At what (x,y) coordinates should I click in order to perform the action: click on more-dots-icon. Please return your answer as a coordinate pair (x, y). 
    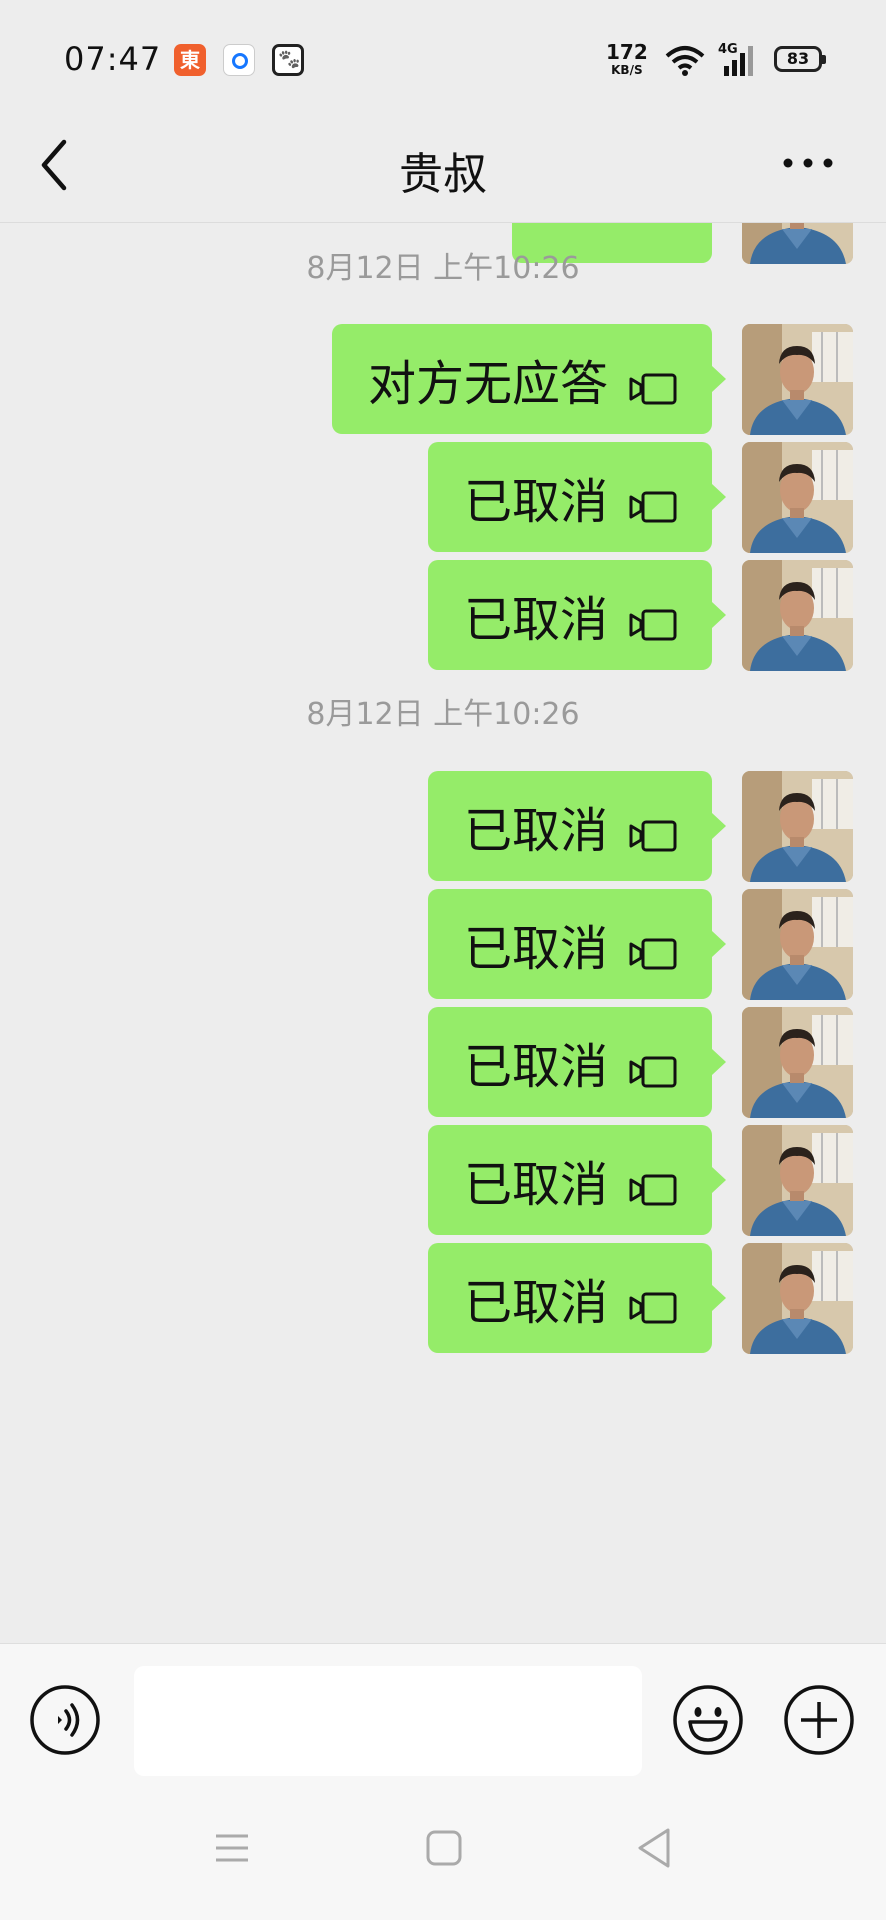
    Looking at the image, I should click on (808, 163).